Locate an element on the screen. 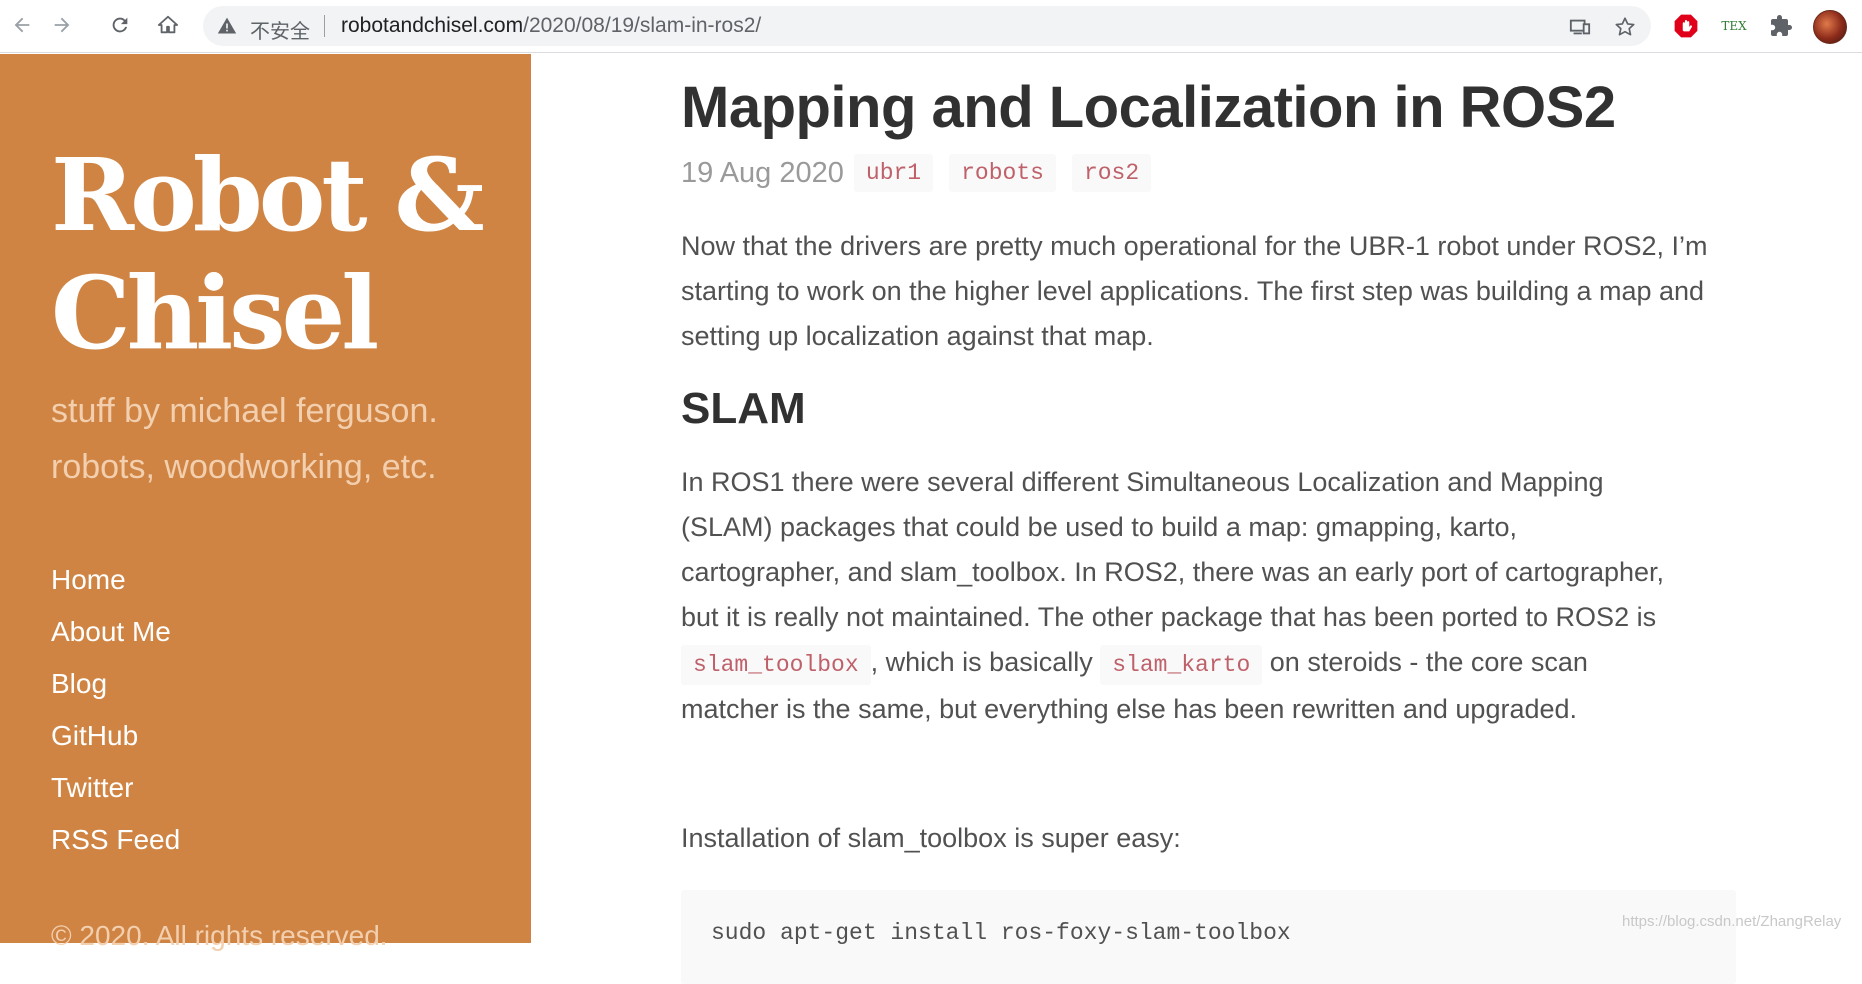 This screenshot has width=1862, height=984. adblock-extension is located at coordinates (1686, 26).